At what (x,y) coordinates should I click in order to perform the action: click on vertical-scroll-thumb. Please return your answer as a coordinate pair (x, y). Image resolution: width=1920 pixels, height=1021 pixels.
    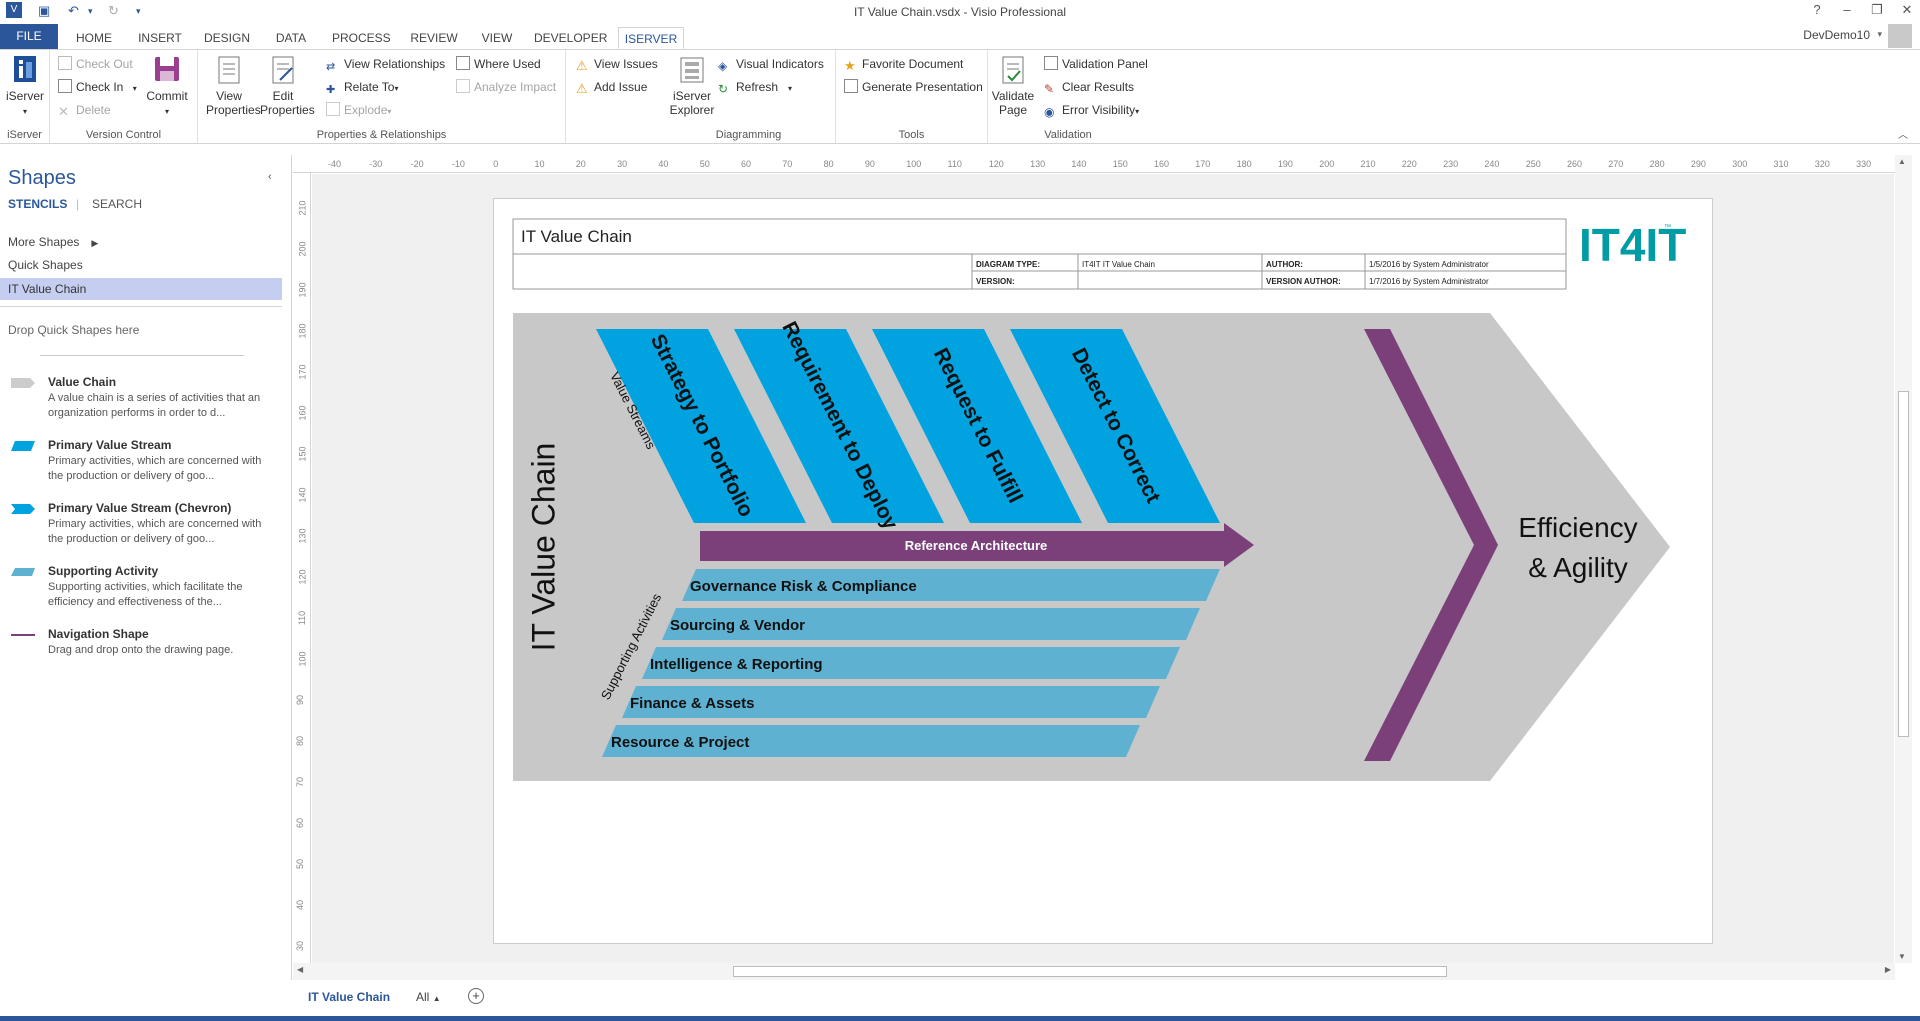
    Looking at the image, I should click on (1903, 564).